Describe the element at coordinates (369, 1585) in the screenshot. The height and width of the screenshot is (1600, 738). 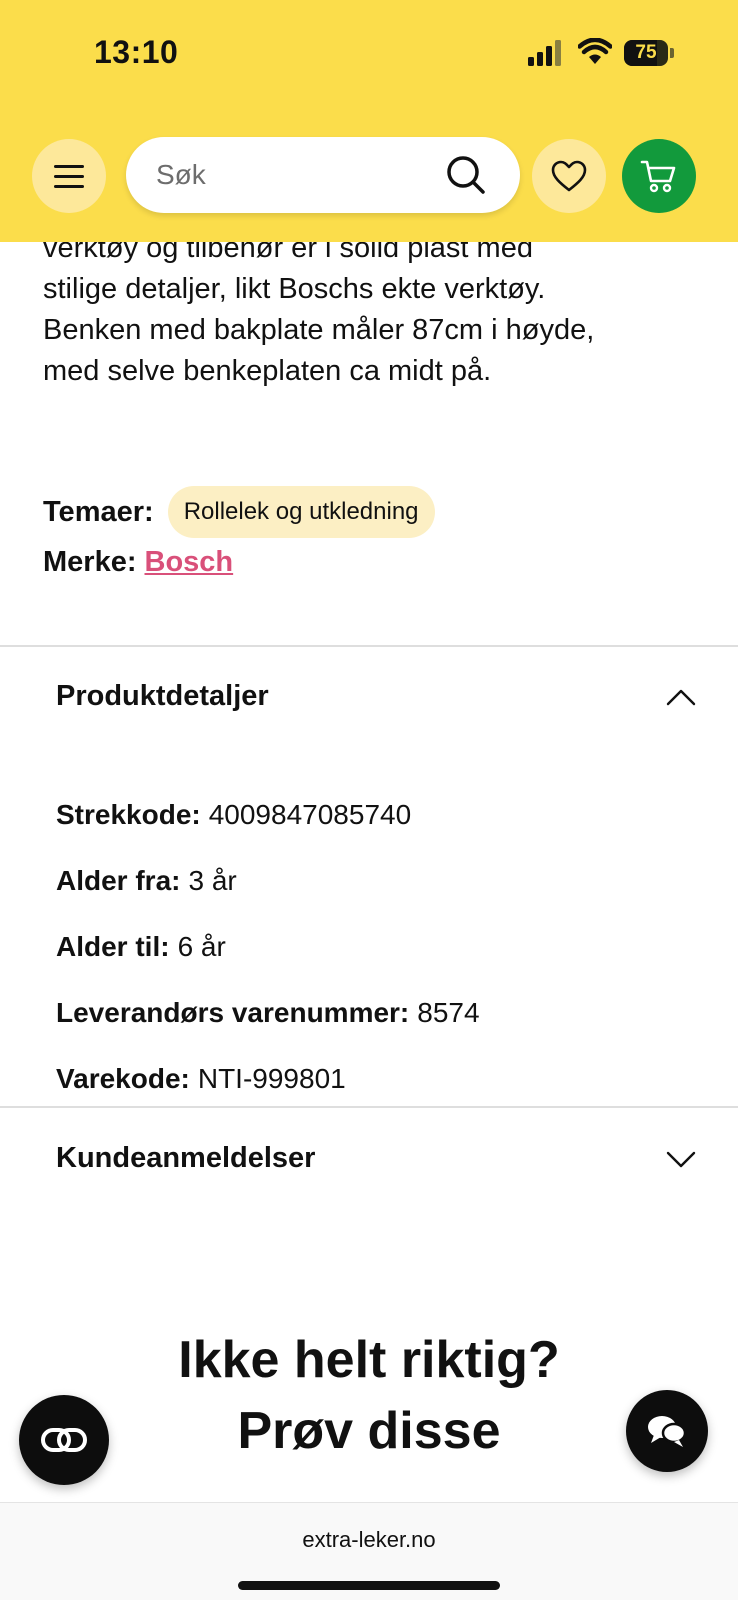
I see `home-indicator` at that location.